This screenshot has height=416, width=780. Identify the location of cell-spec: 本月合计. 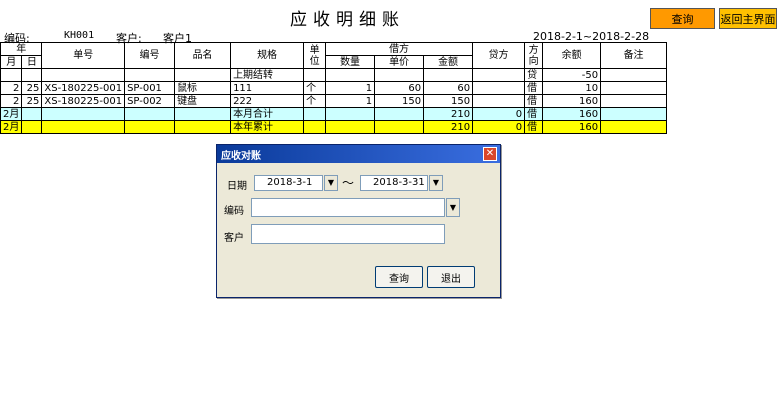
(267, 114).